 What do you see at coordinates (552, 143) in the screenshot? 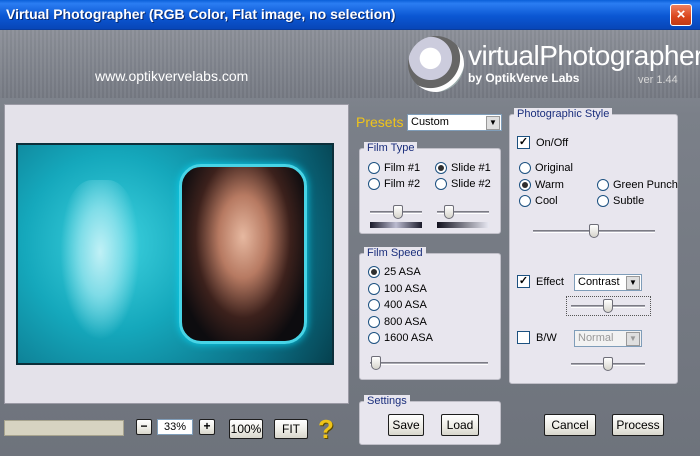
I see `on-off-label: On/Off` at bounding box center [552, 143].